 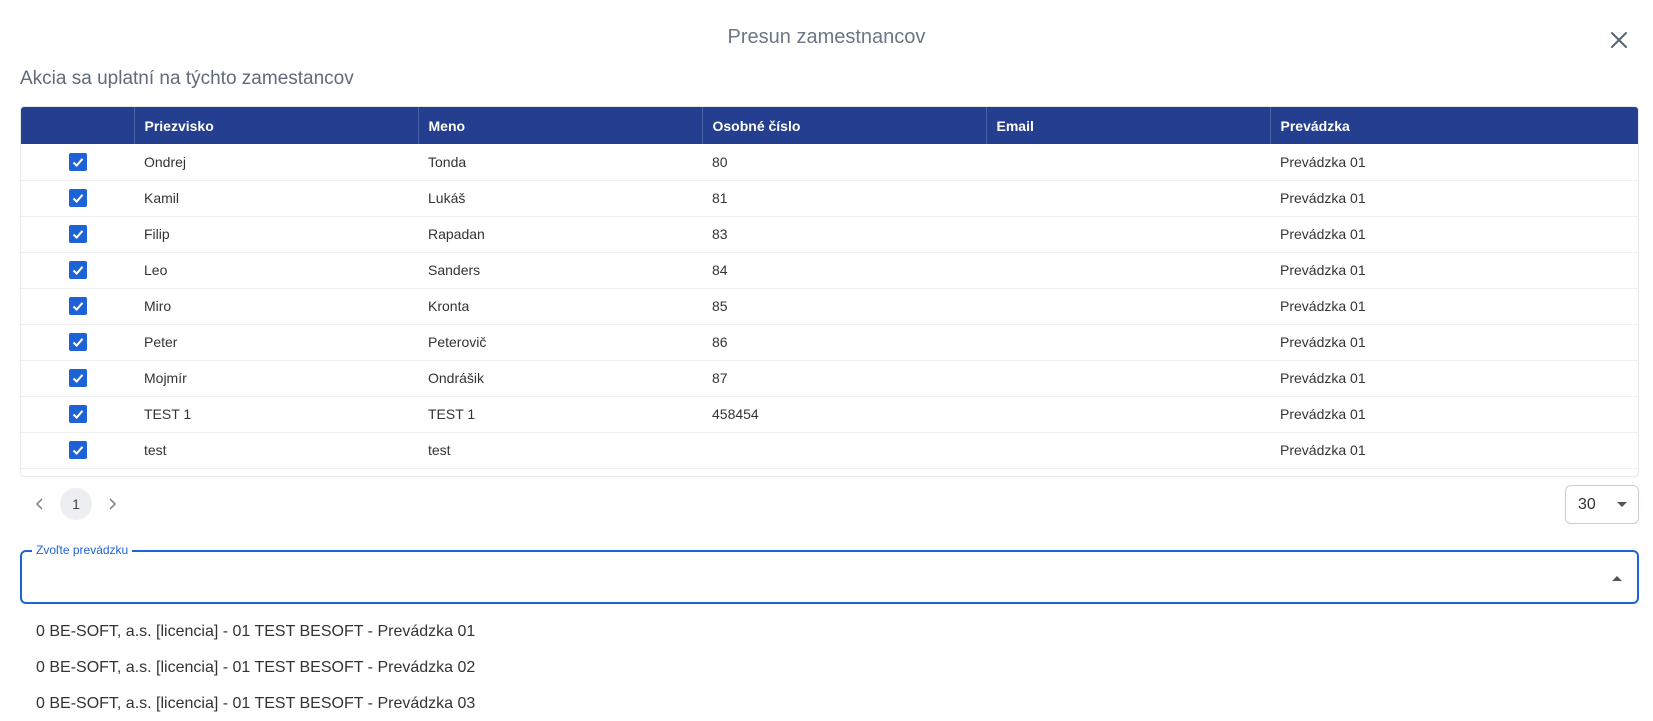 I want to click on prev-page-button, so click(x=40, y=504).